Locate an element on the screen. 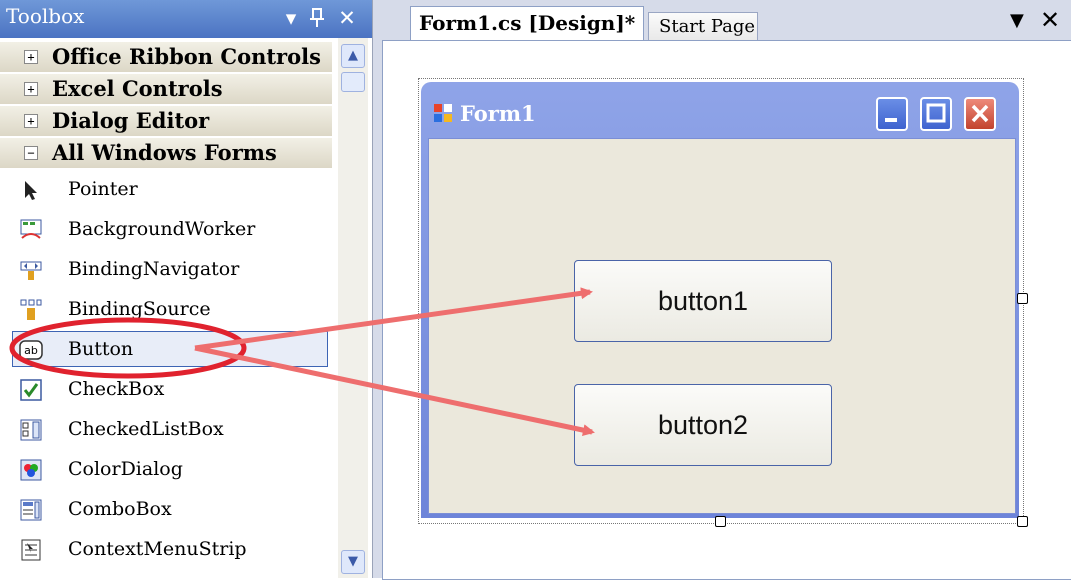 This screenshot has width=1071, height=580. annotation-overlay is located at coordinates (302, 362).